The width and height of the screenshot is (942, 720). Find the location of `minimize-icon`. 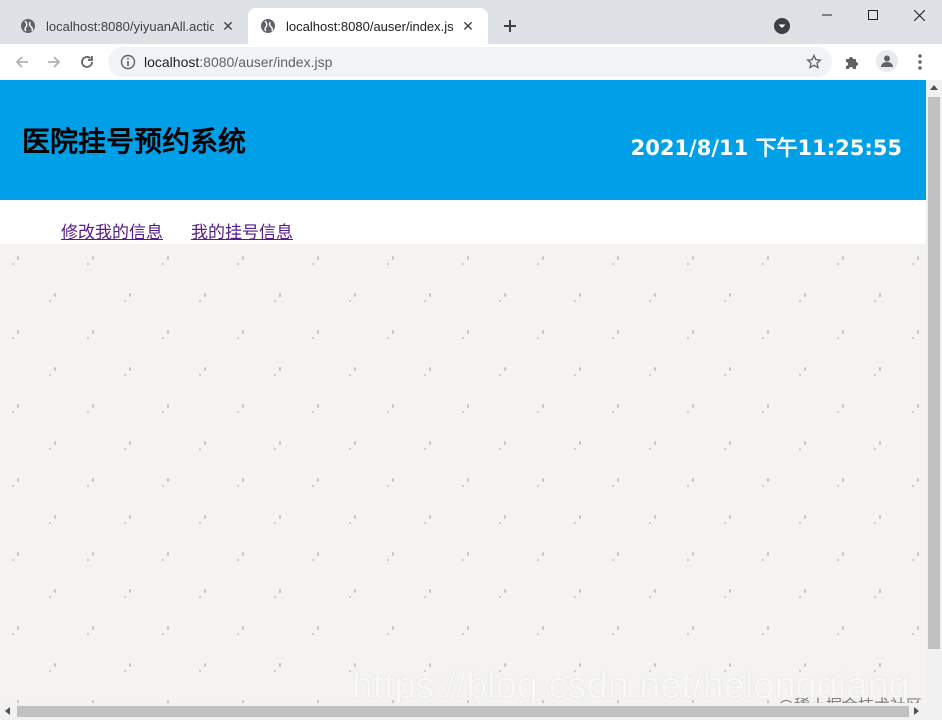

minimize-icon is located at coordinates (827, 15).